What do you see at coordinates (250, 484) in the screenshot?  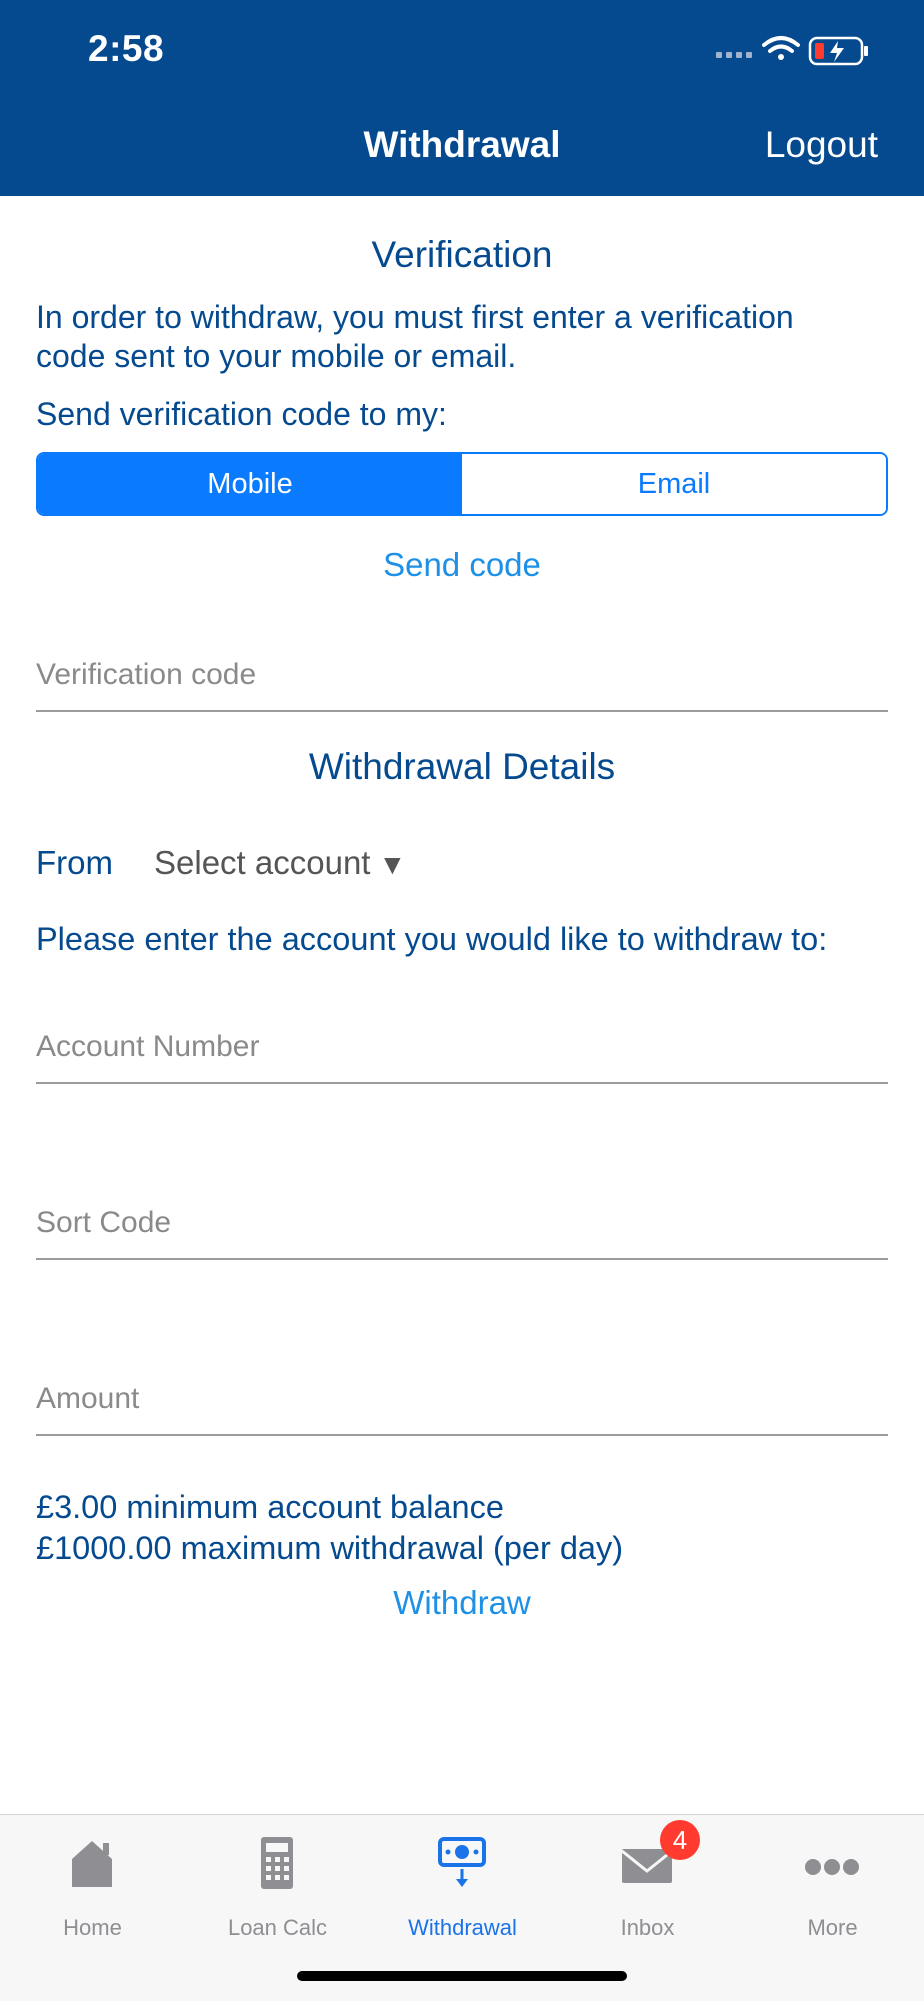 I see `segment-mobile: Mobile` at bounding box center [250, 484].